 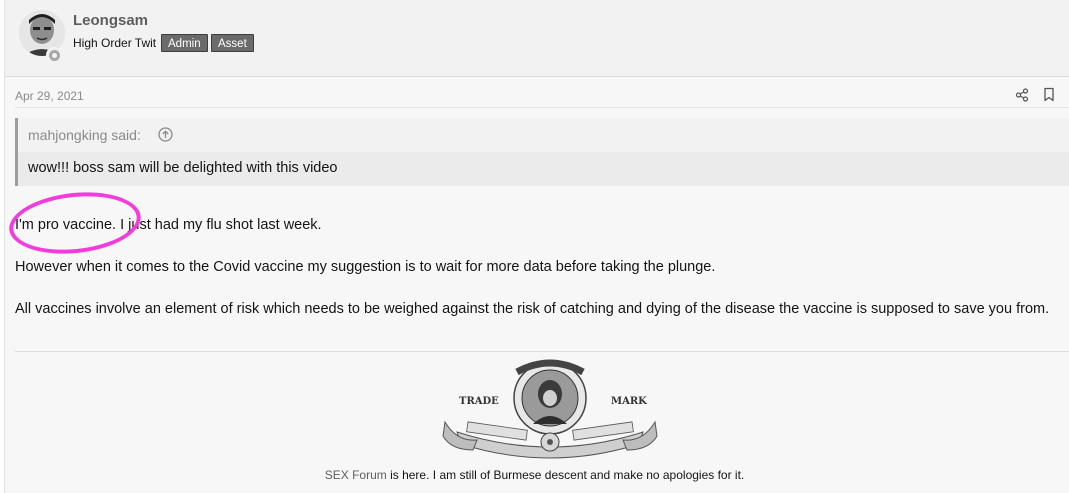 What do you see at coordinates (479, 401) in the screenshot?
I see `logo-text-trade: TRADE` at bounding box center [479, 401].